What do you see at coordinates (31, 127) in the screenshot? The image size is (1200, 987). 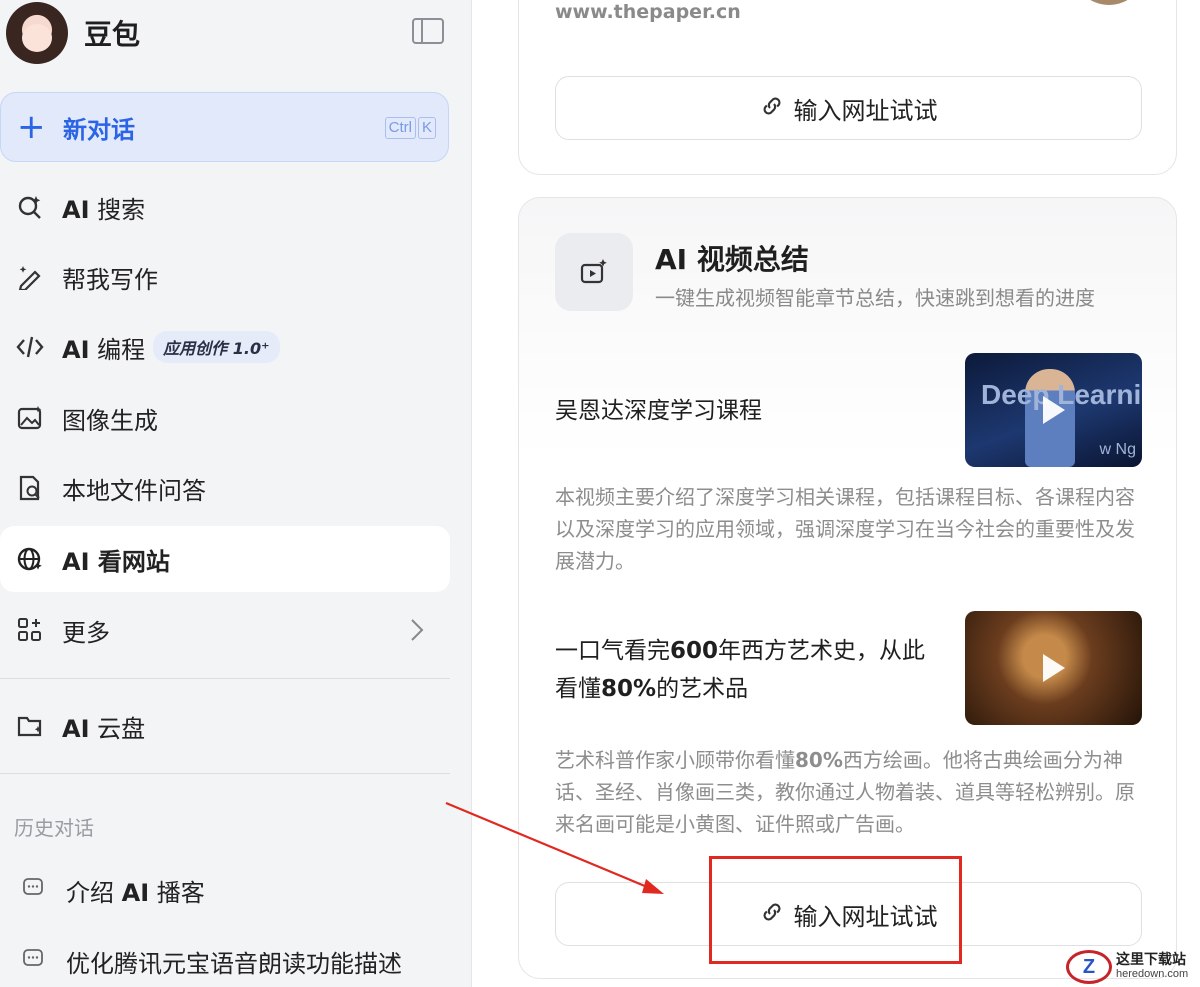 I see `plus-icon: +` at bounding box center [31, 127].